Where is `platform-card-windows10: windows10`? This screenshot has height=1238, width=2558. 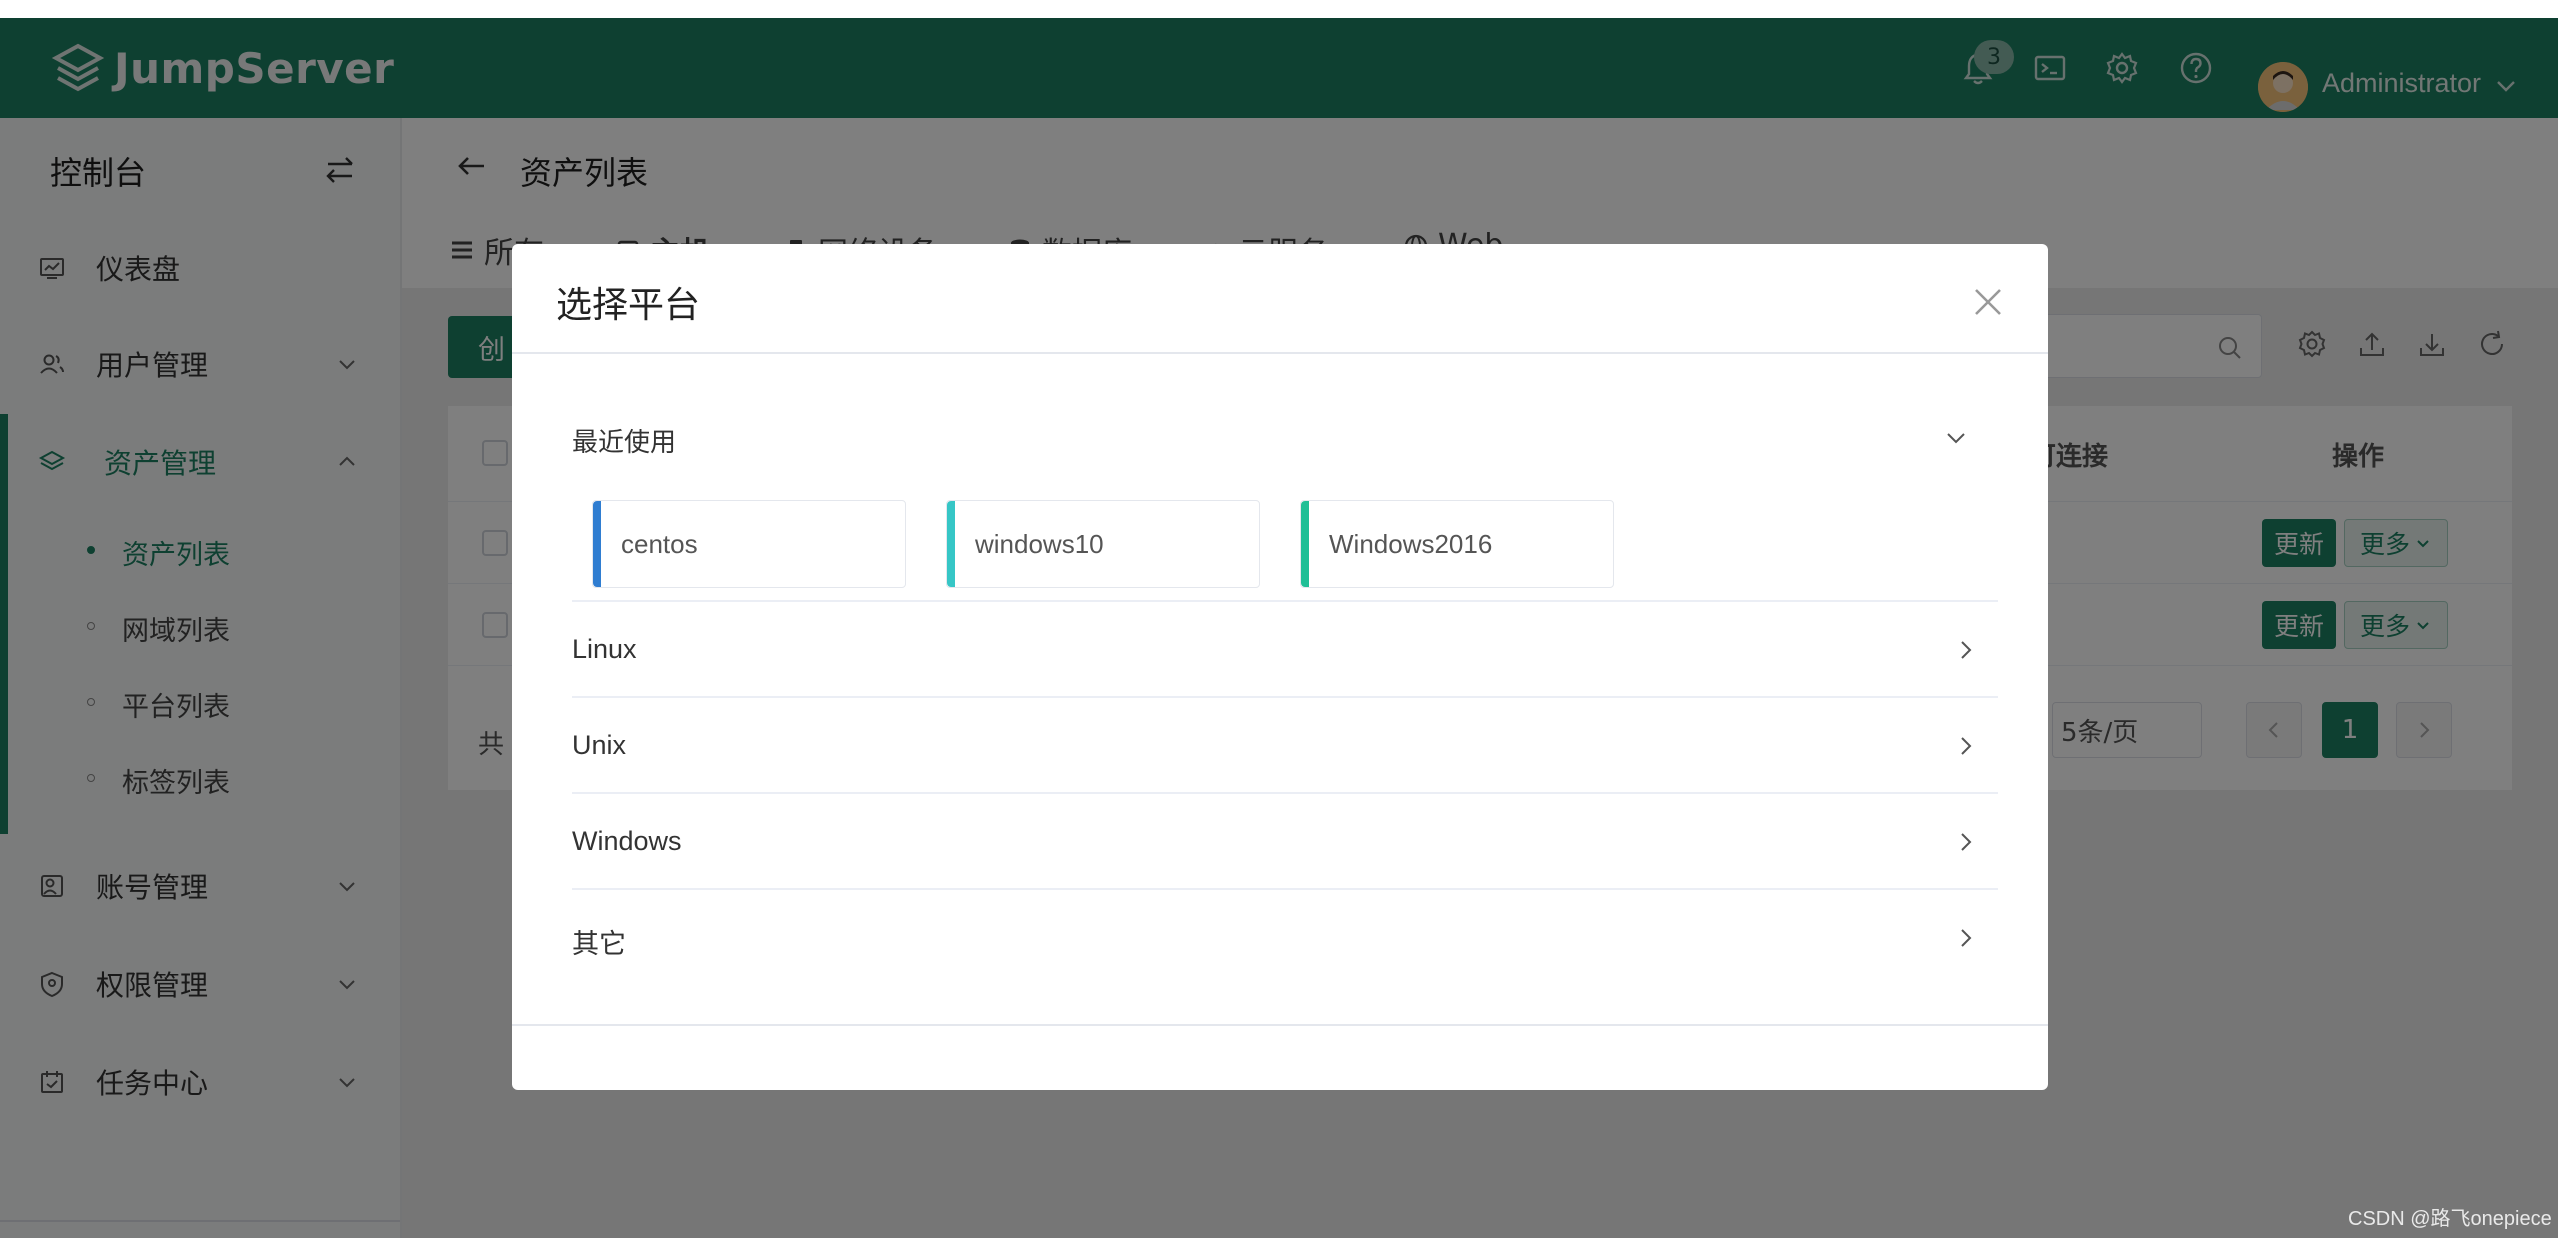
platform-card-windows10: windows10 is located at coordinates (1103, 544).